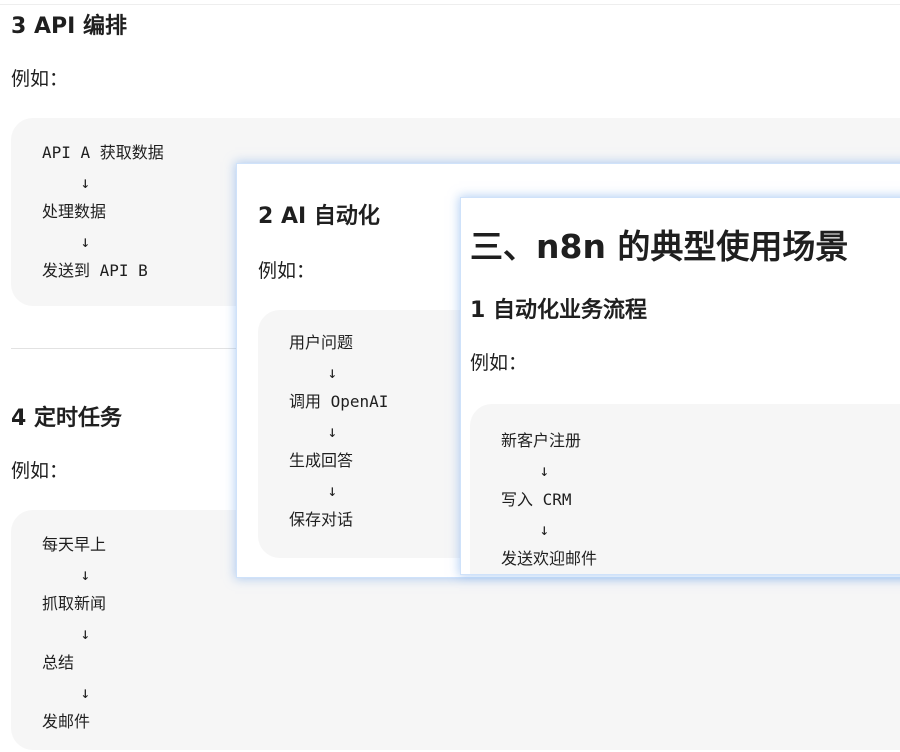 The image size is (900, 752). I want to click on business-process-code: 新客户注册 ↓ 写入 CRM ↓ 发送欢迎邮件, so click(549, 499).